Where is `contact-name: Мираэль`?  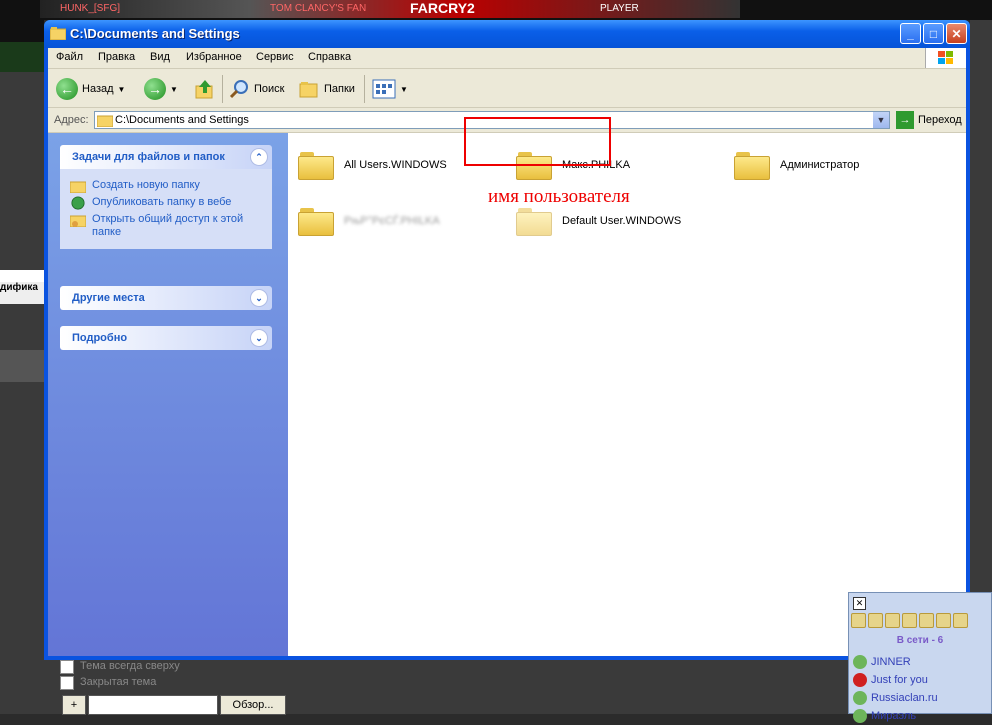
contact-name: Мираэль is located at coordinates (894, 716).